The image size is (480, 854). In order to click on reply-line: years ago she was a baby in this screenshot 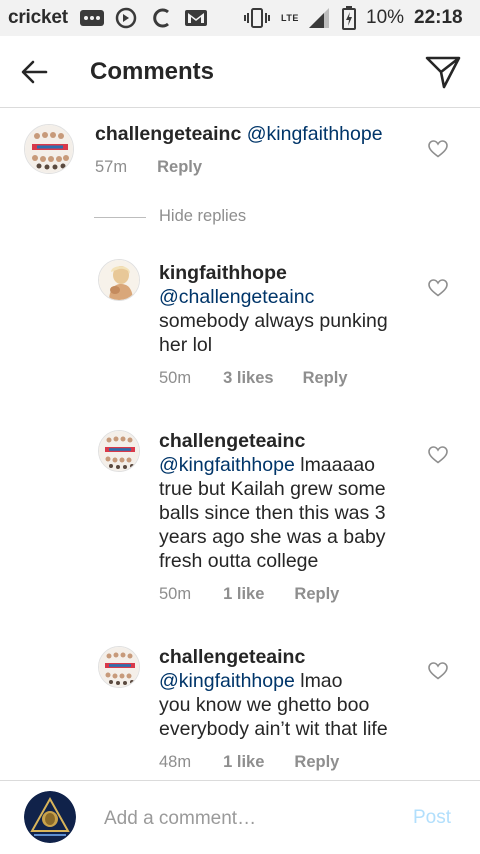, I will do `click(272, 537)`.